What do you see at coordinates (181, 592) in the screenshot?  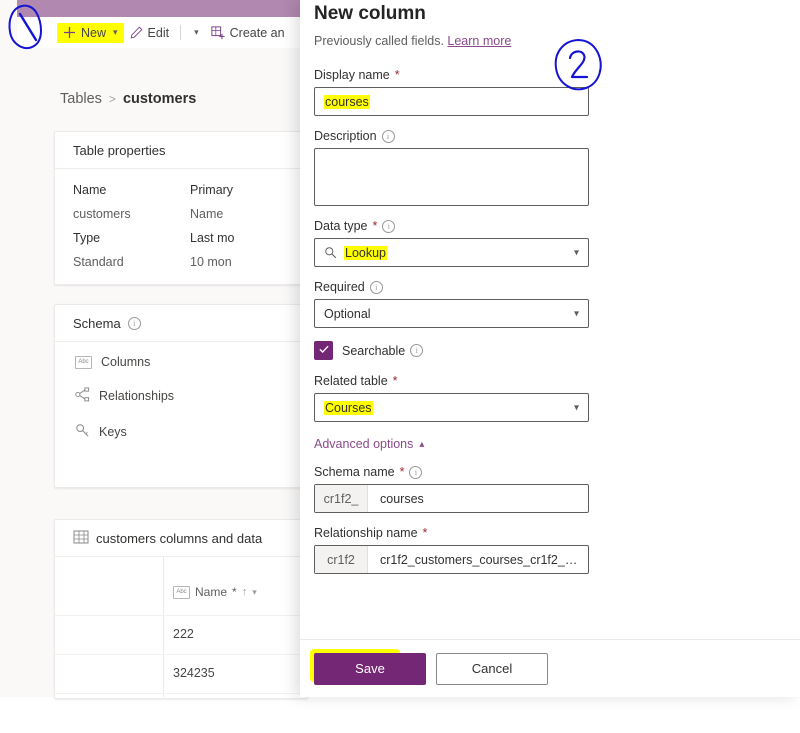 I see `abc-icon: Abc` at bounding box center [181, 592].